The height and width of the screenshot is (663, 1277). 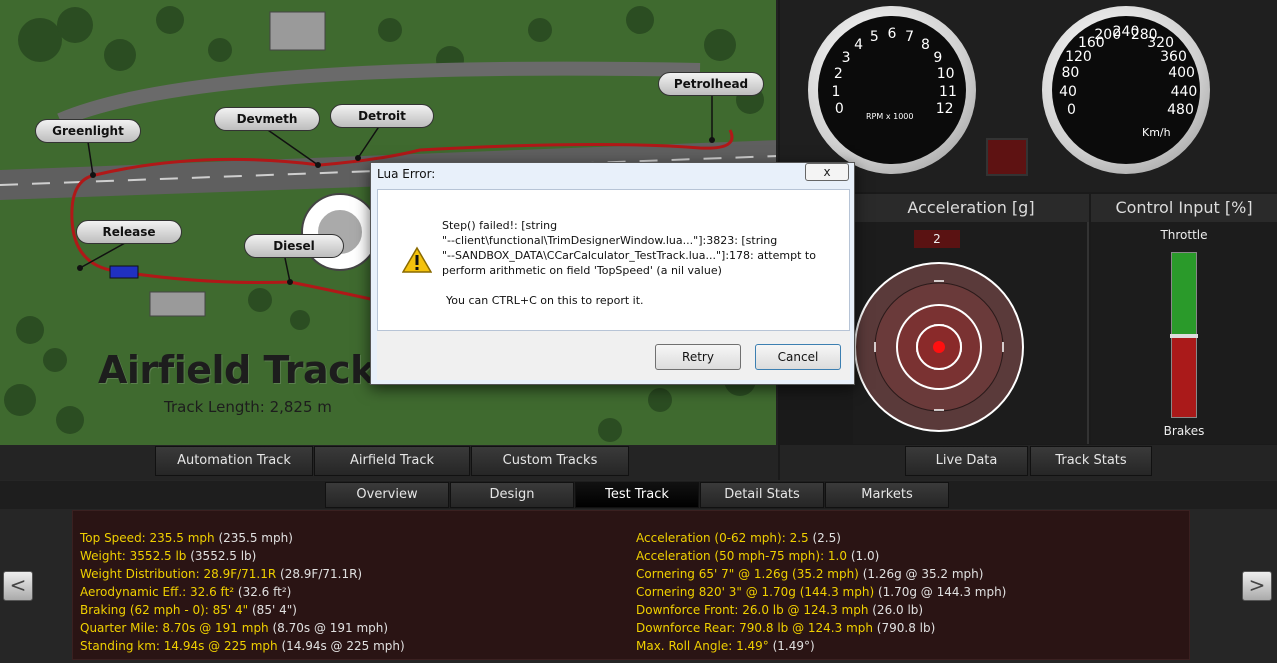 What do you see at coordinates (838, 73) in the screenshot?
I see `tachometer-tick-label: 2` at bounding box center [838, 73].